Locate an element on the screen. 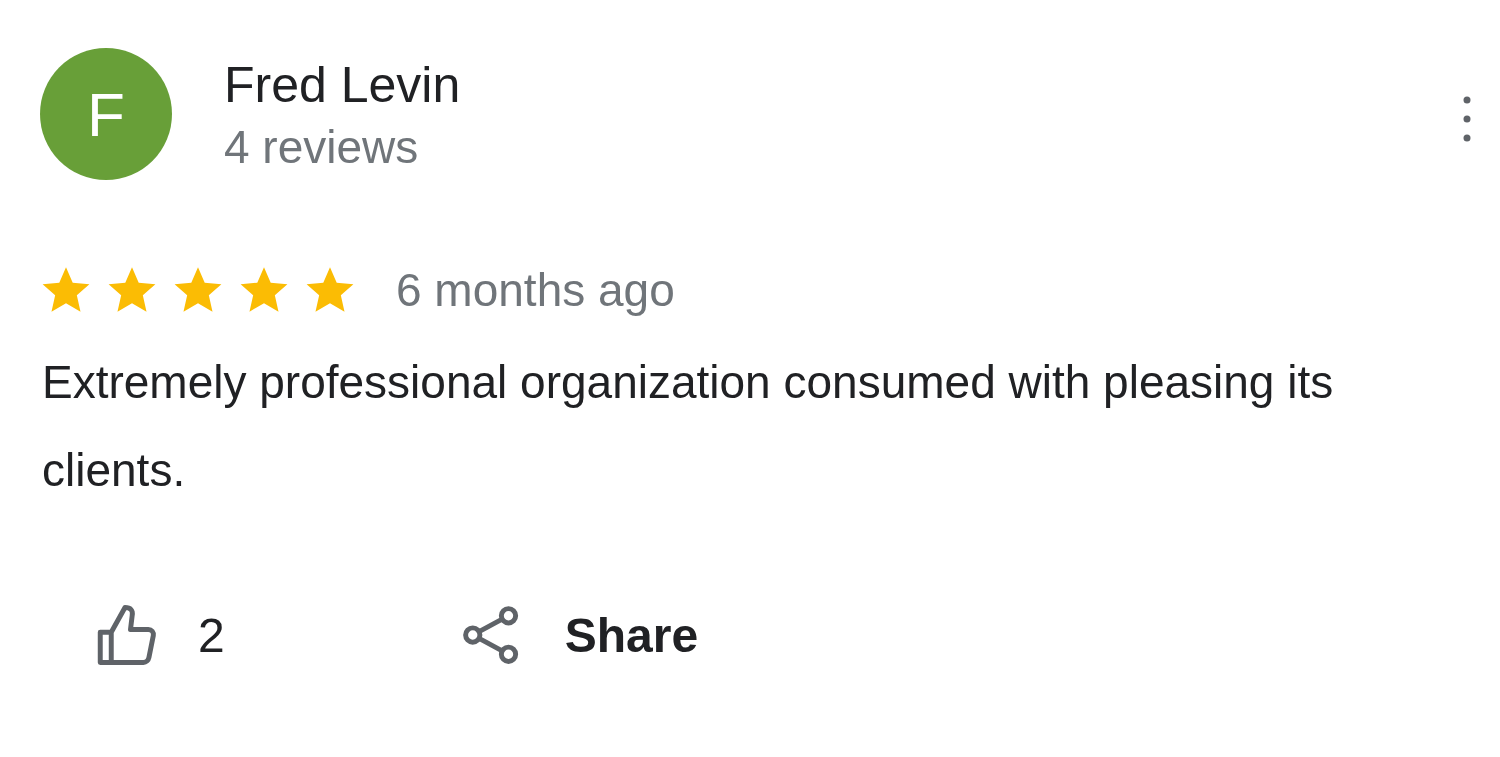 Image resolution: width=1500 pixels, height=757 pixels. review-count: 4 reviews is located at coordinates (322, 147).